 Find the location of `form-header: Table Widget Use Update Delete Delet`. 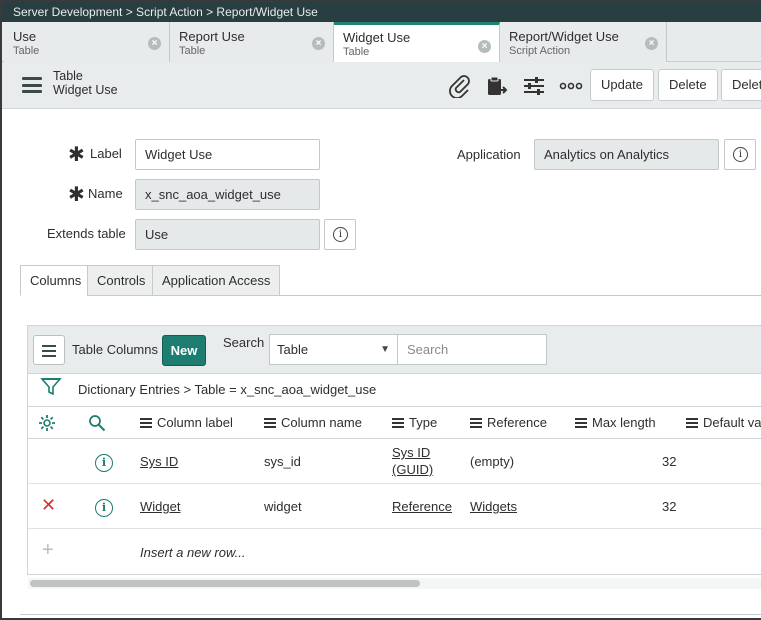

form-header: Table Widget Use Update Delete Delet is located at coordinates (381, 85).